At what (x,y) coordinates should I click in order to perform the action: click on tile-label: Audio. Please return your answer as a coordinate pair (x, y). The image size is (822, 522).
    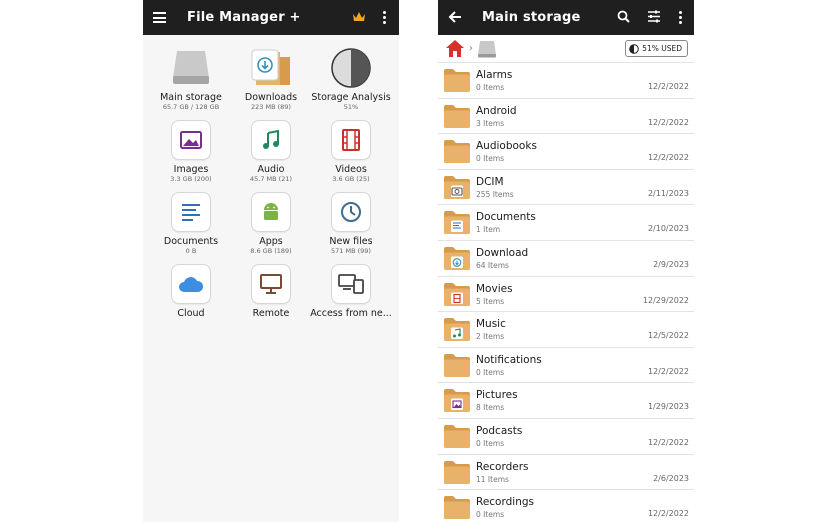
    Looking at the image, I should click on (271, 169).